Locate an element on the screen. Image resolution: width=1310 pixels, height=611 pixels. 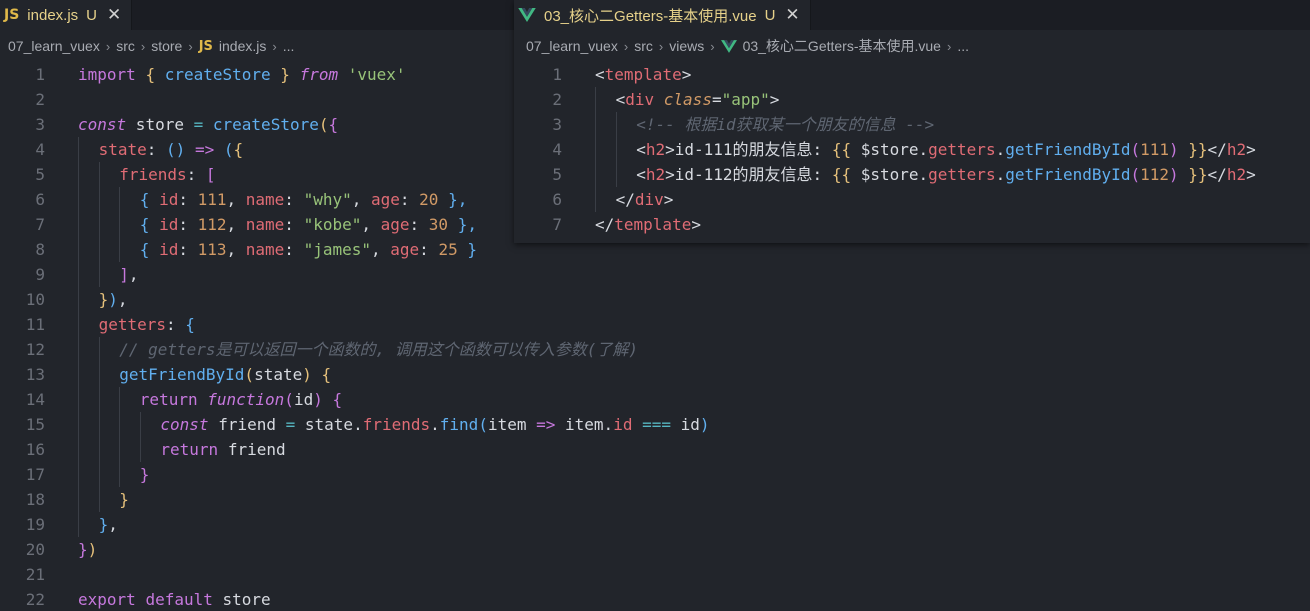
code-text: }) is located at coordinates (87, 549).